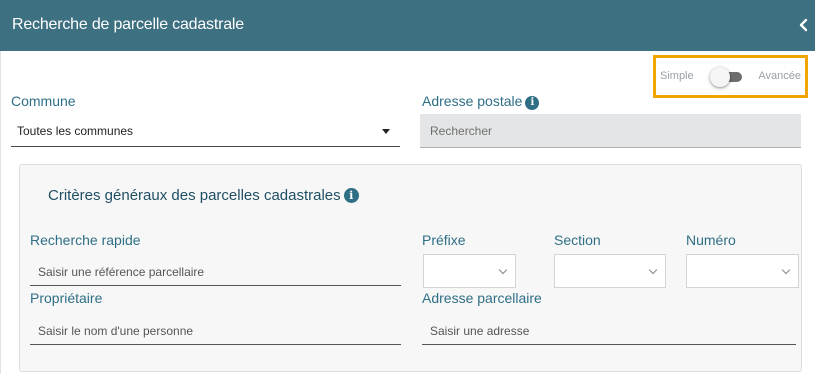 The height and width of the screenshot is (374, 815). What do you see at coordinates (0, 212) in the screenshot?
I see `panel-left-border` at bounding box center [0, 212].